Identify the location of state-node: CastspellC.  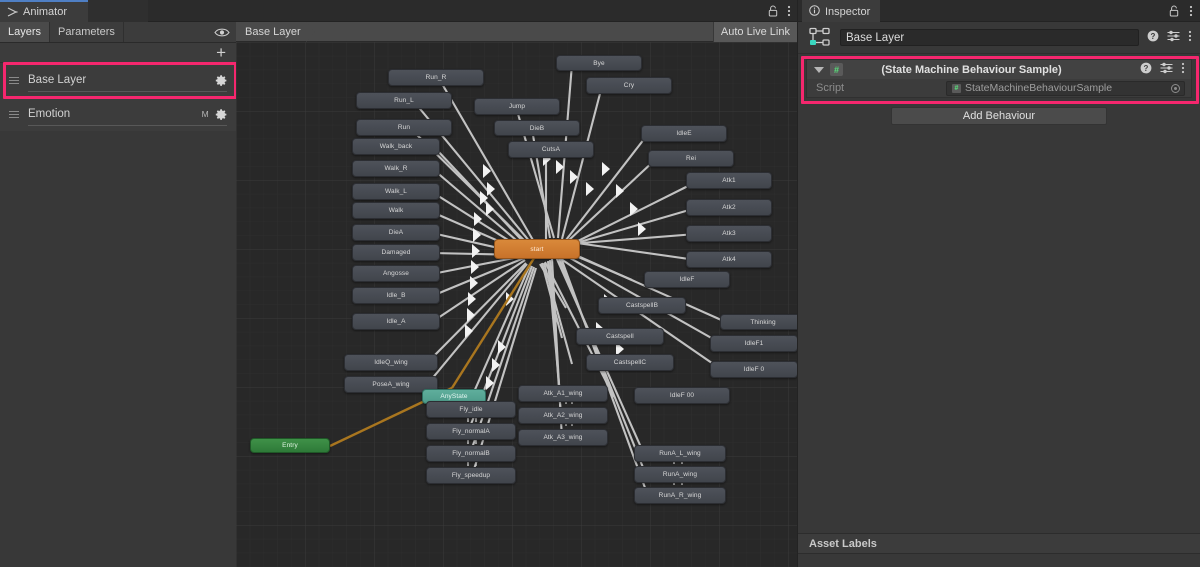
(630, 362).